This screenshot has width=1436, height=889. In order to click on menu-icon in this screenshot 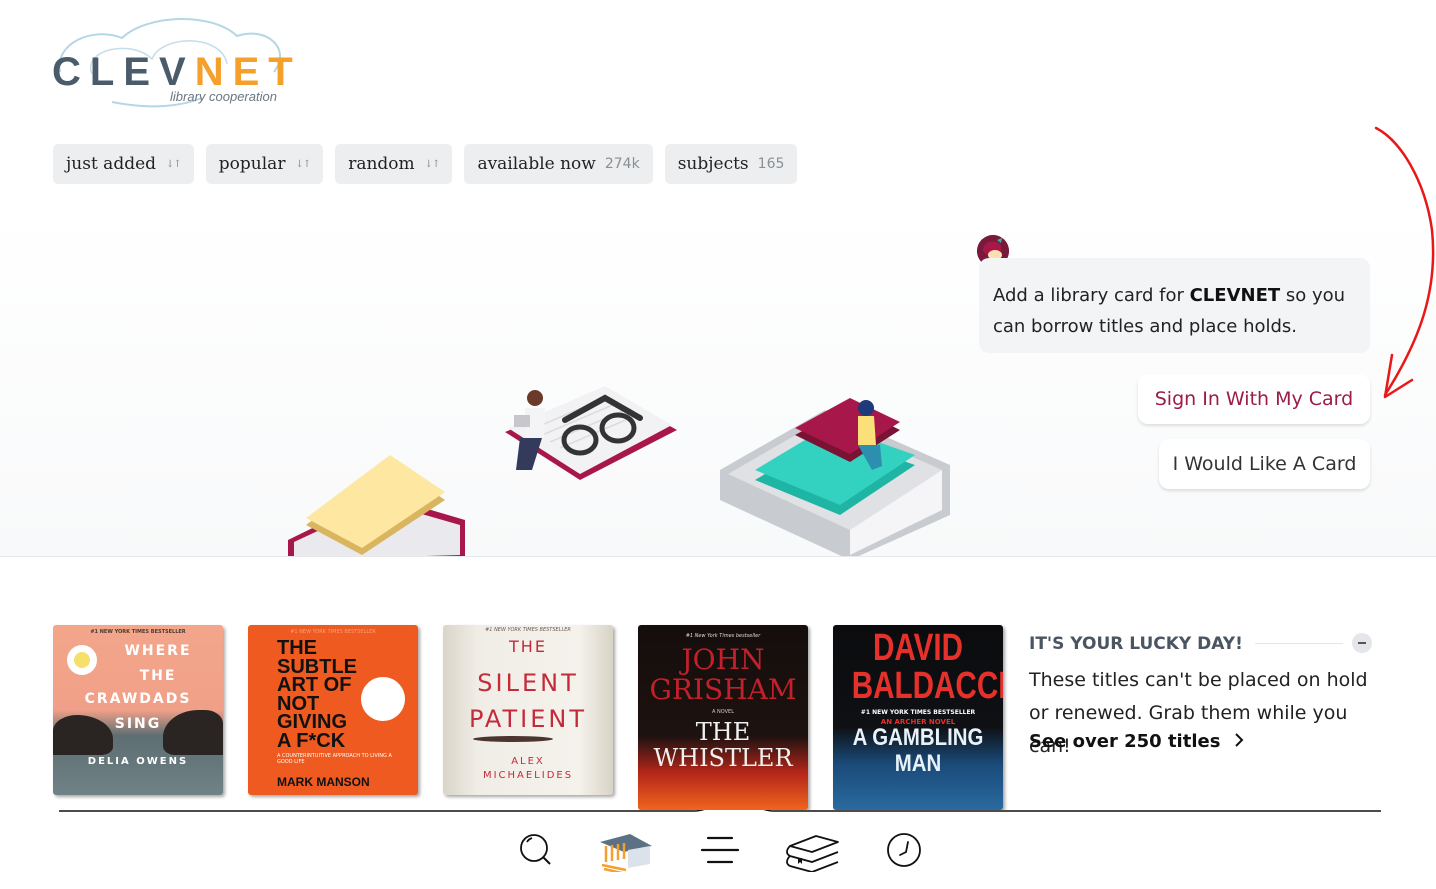, I will do `click(720, 850)`.